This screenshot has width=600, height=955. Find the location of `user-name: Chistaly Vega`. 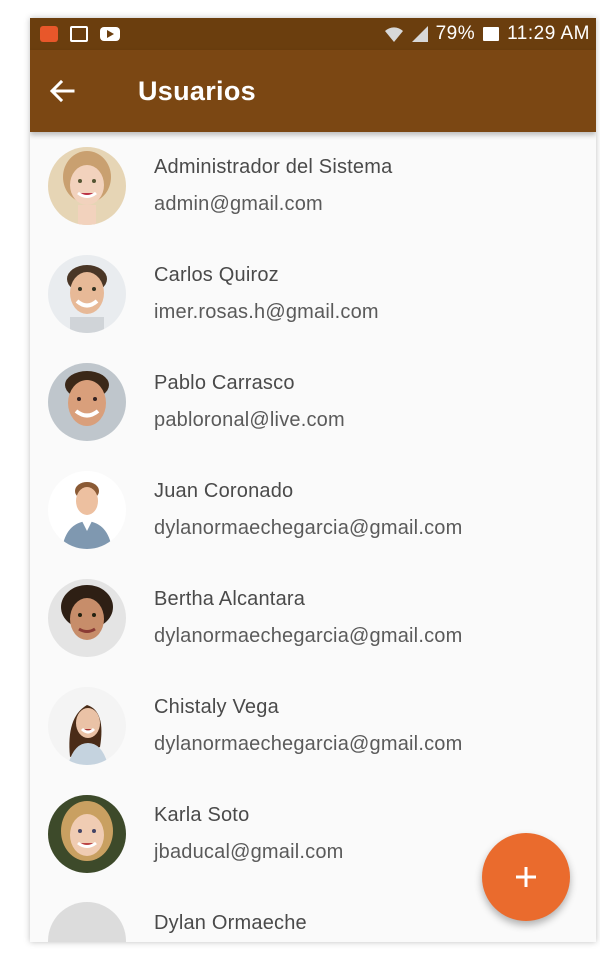

user-name: Chistaly Vega is located at coordinates (216, 707).